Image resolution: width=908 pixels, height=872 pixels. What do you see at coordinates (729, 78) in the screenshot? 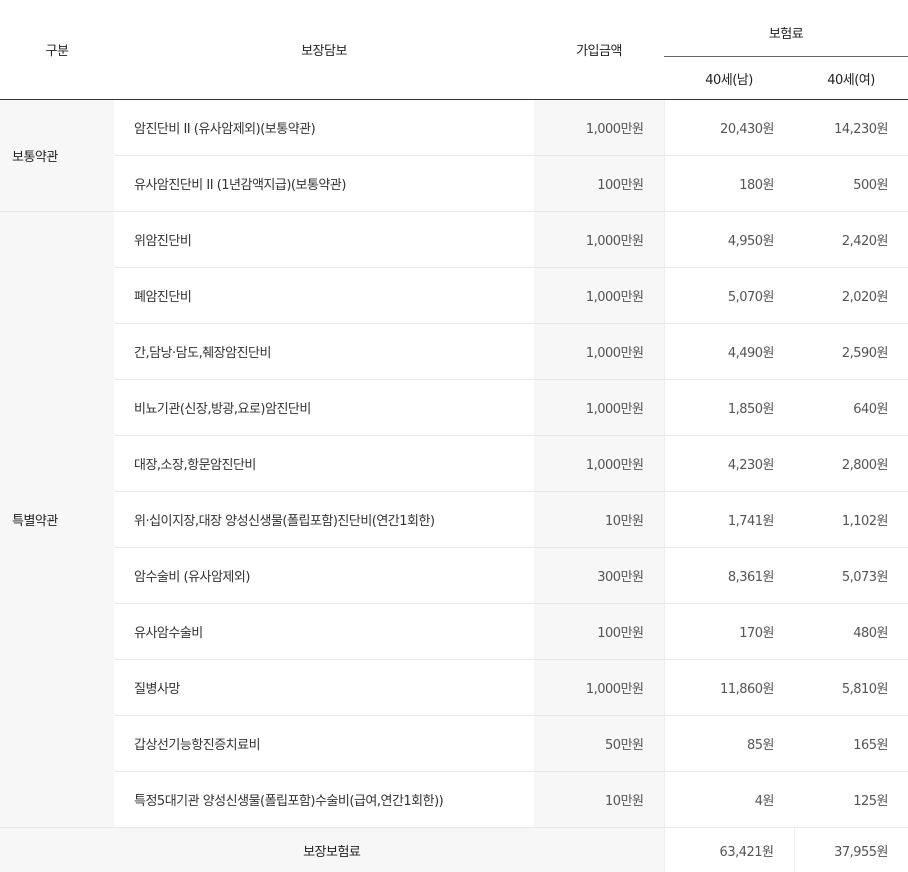
I see `header-male: 40세(남)` at bounding box center [729, 78].